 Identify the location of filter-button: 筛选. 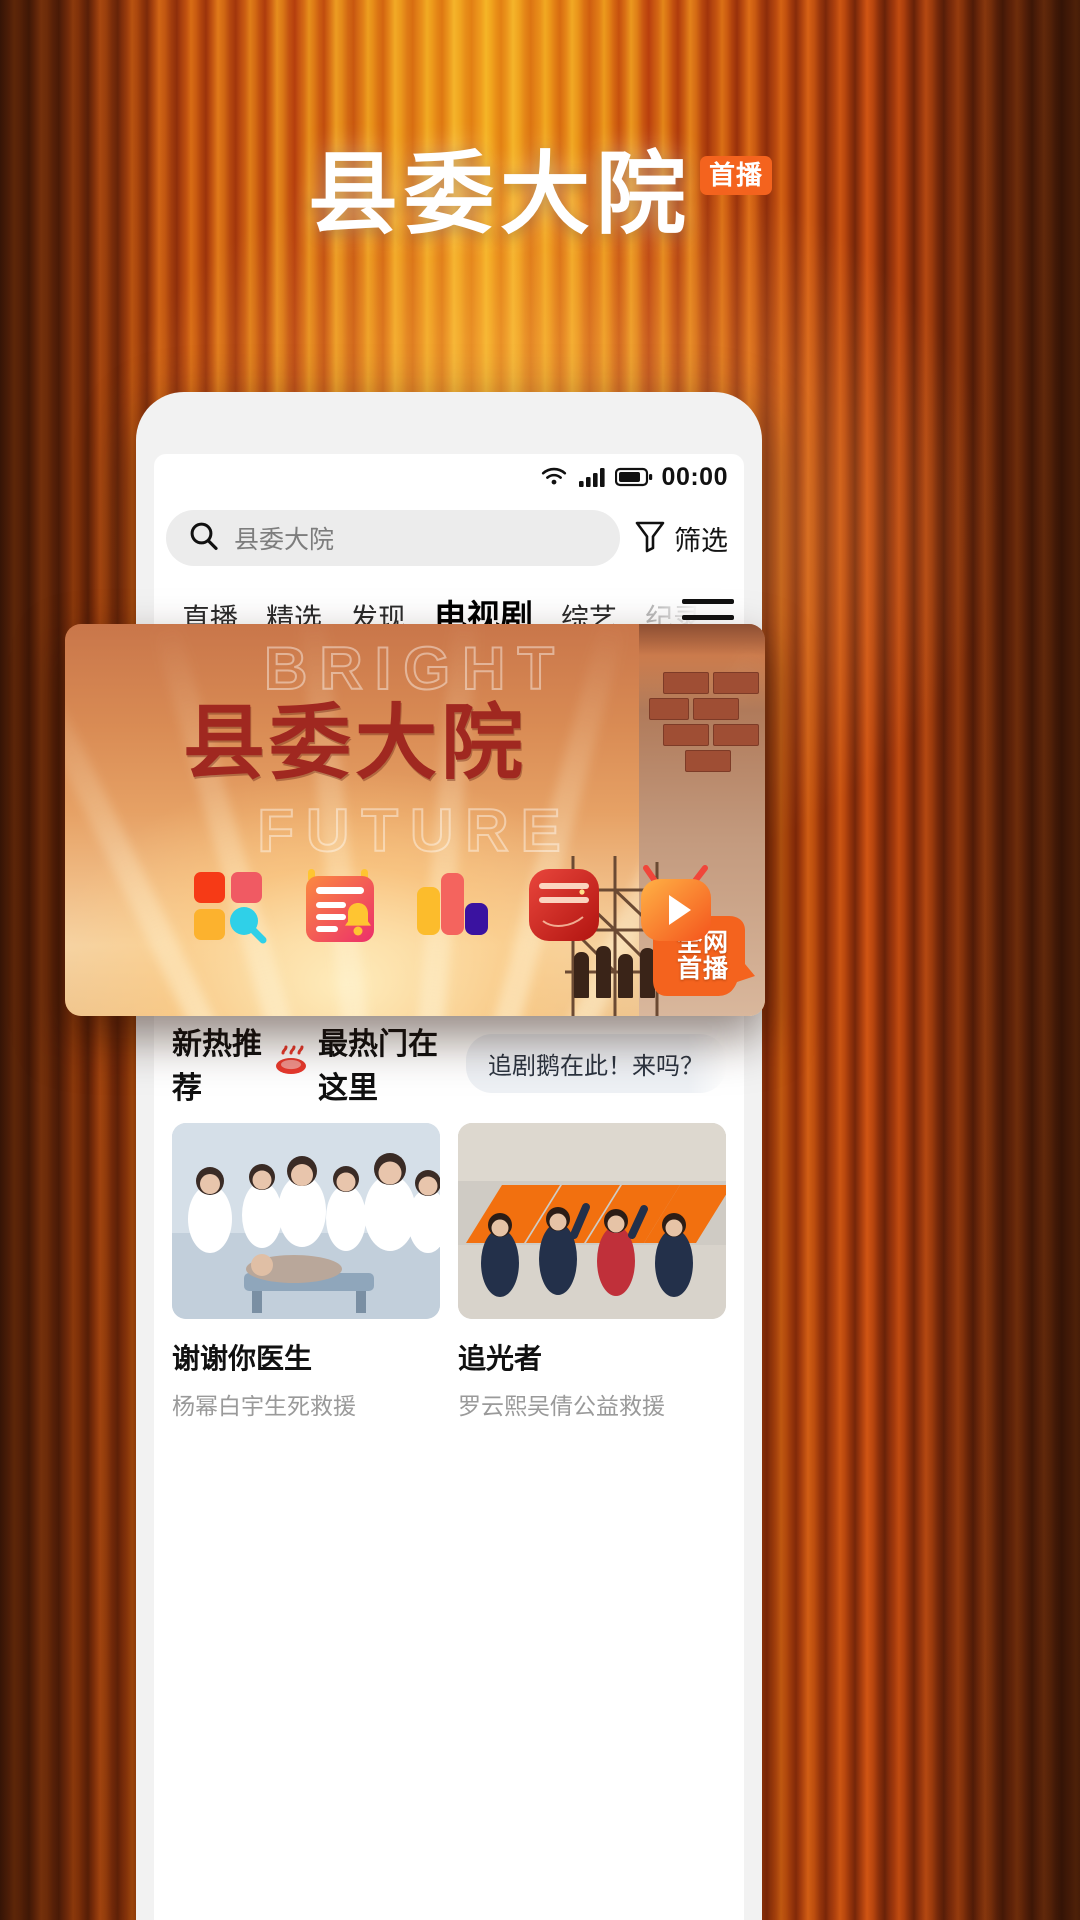
(683, 538).